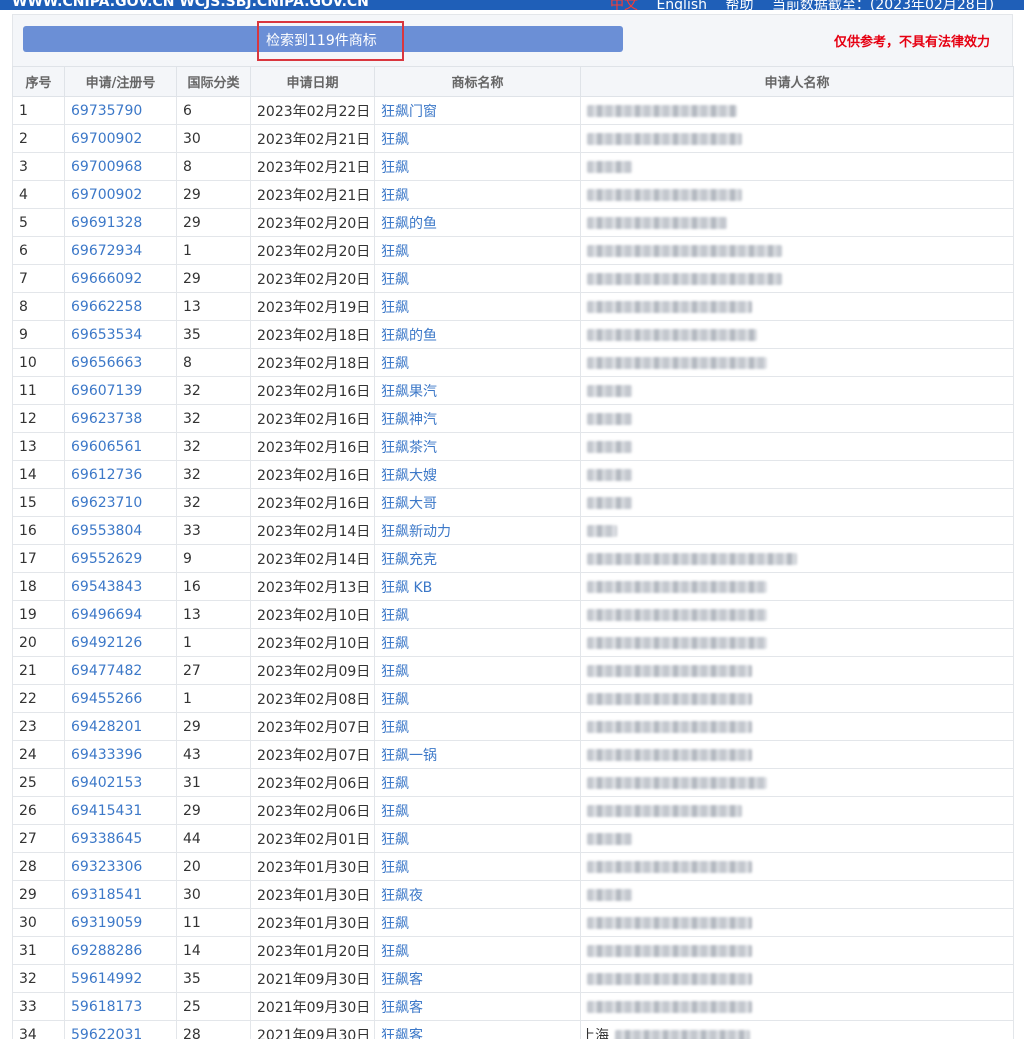 The width and height of the screenshot is (1024, 1039). What do you see at coordinates (38, 390) in the screenshot?
I see `row-index: 11` at bounding box center [38, 390].